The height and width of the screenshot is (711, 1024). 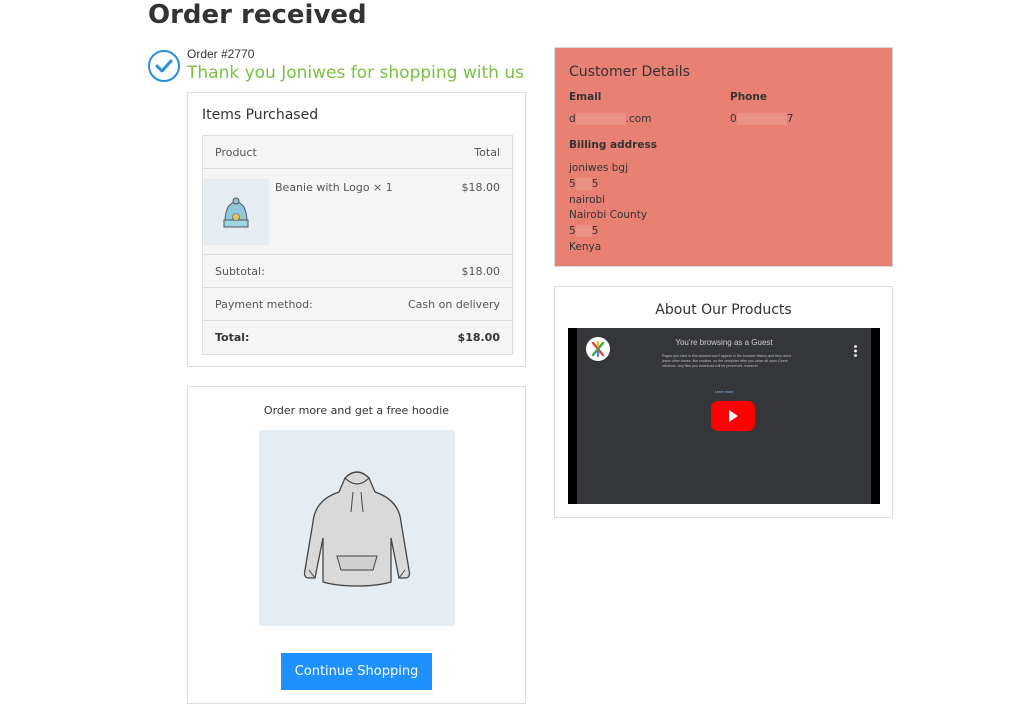 I want to click on email-start: d, so click(x=572, y=119).